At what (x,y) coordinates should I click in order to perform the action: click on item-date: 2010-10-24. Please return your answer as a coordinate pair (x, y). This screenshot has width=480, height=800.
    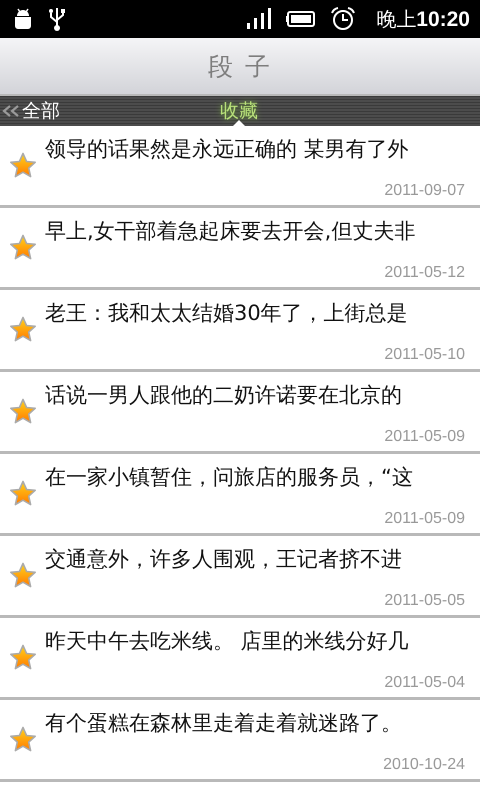
    Looking at the image, I should click on (424, 765).